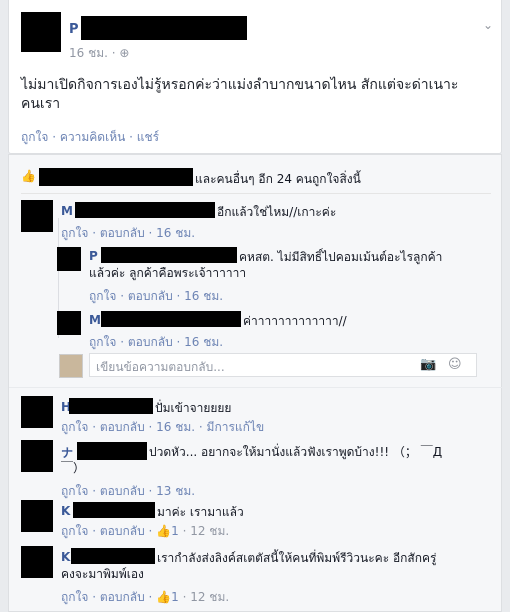 The image size is (510, 612). I want to click on viewer-avatar, so click(71, 366).